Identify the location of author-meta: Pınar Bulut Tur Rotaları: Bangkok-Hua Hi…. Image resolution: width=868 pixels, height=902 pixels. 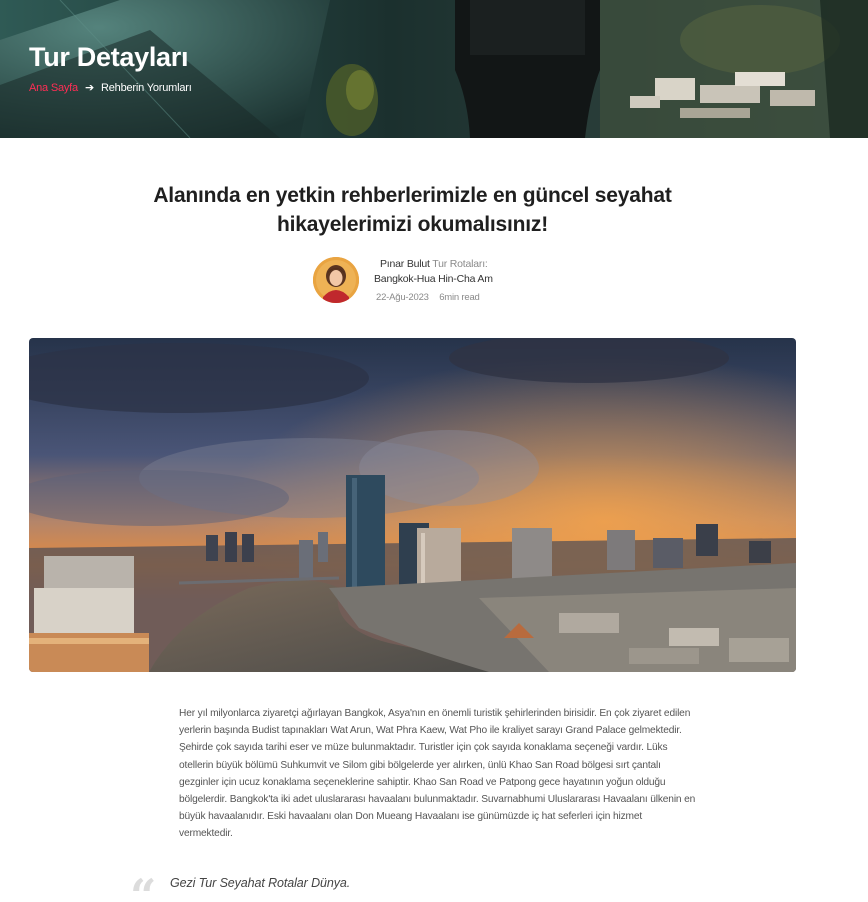
(460, 281).